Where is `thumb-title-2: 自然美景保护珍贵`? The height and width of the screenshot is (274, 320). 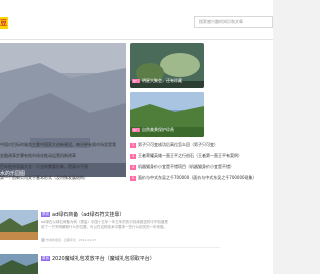 thumb-title-2: 自然美景保护珍贵 is located at coordinates (158, 129).